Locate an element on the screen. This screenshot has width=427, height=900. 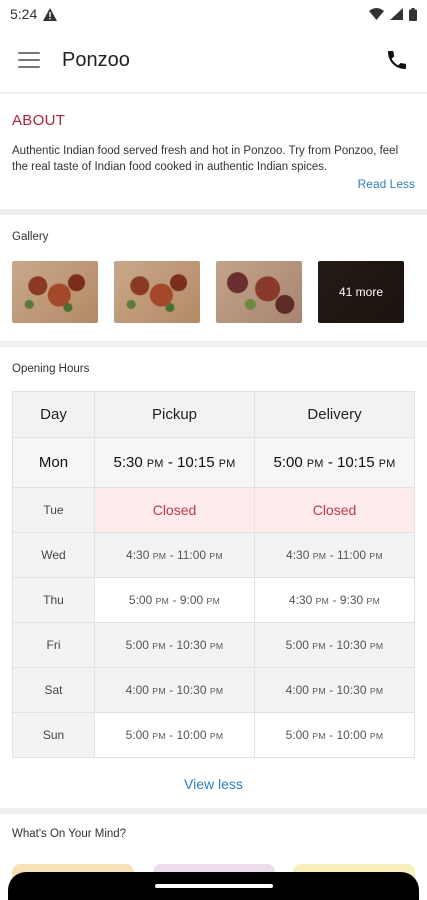
app-bar: Ponzoo is located at coordinates (213, 60).